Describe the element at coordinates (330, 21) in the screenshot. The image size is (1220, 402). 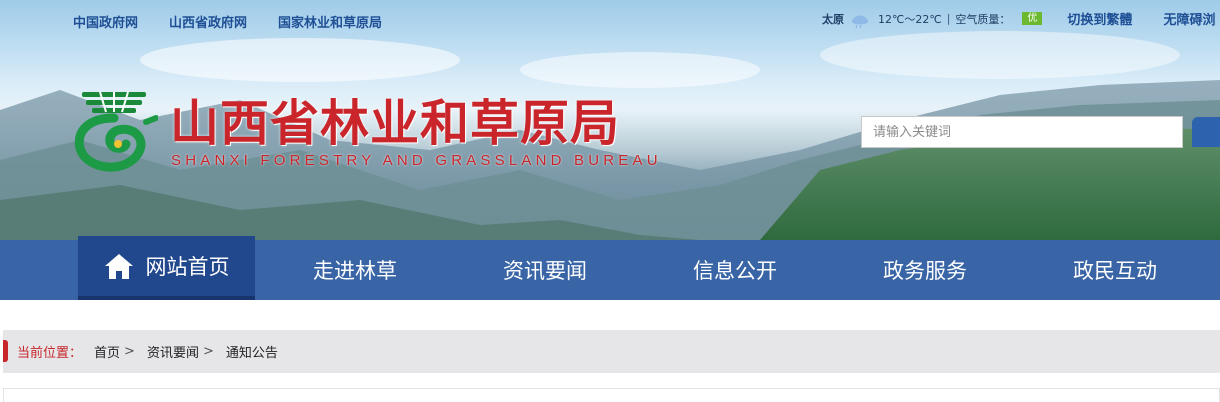
I see `link-forestry-bureau: 国家林业和草原局` at that location.